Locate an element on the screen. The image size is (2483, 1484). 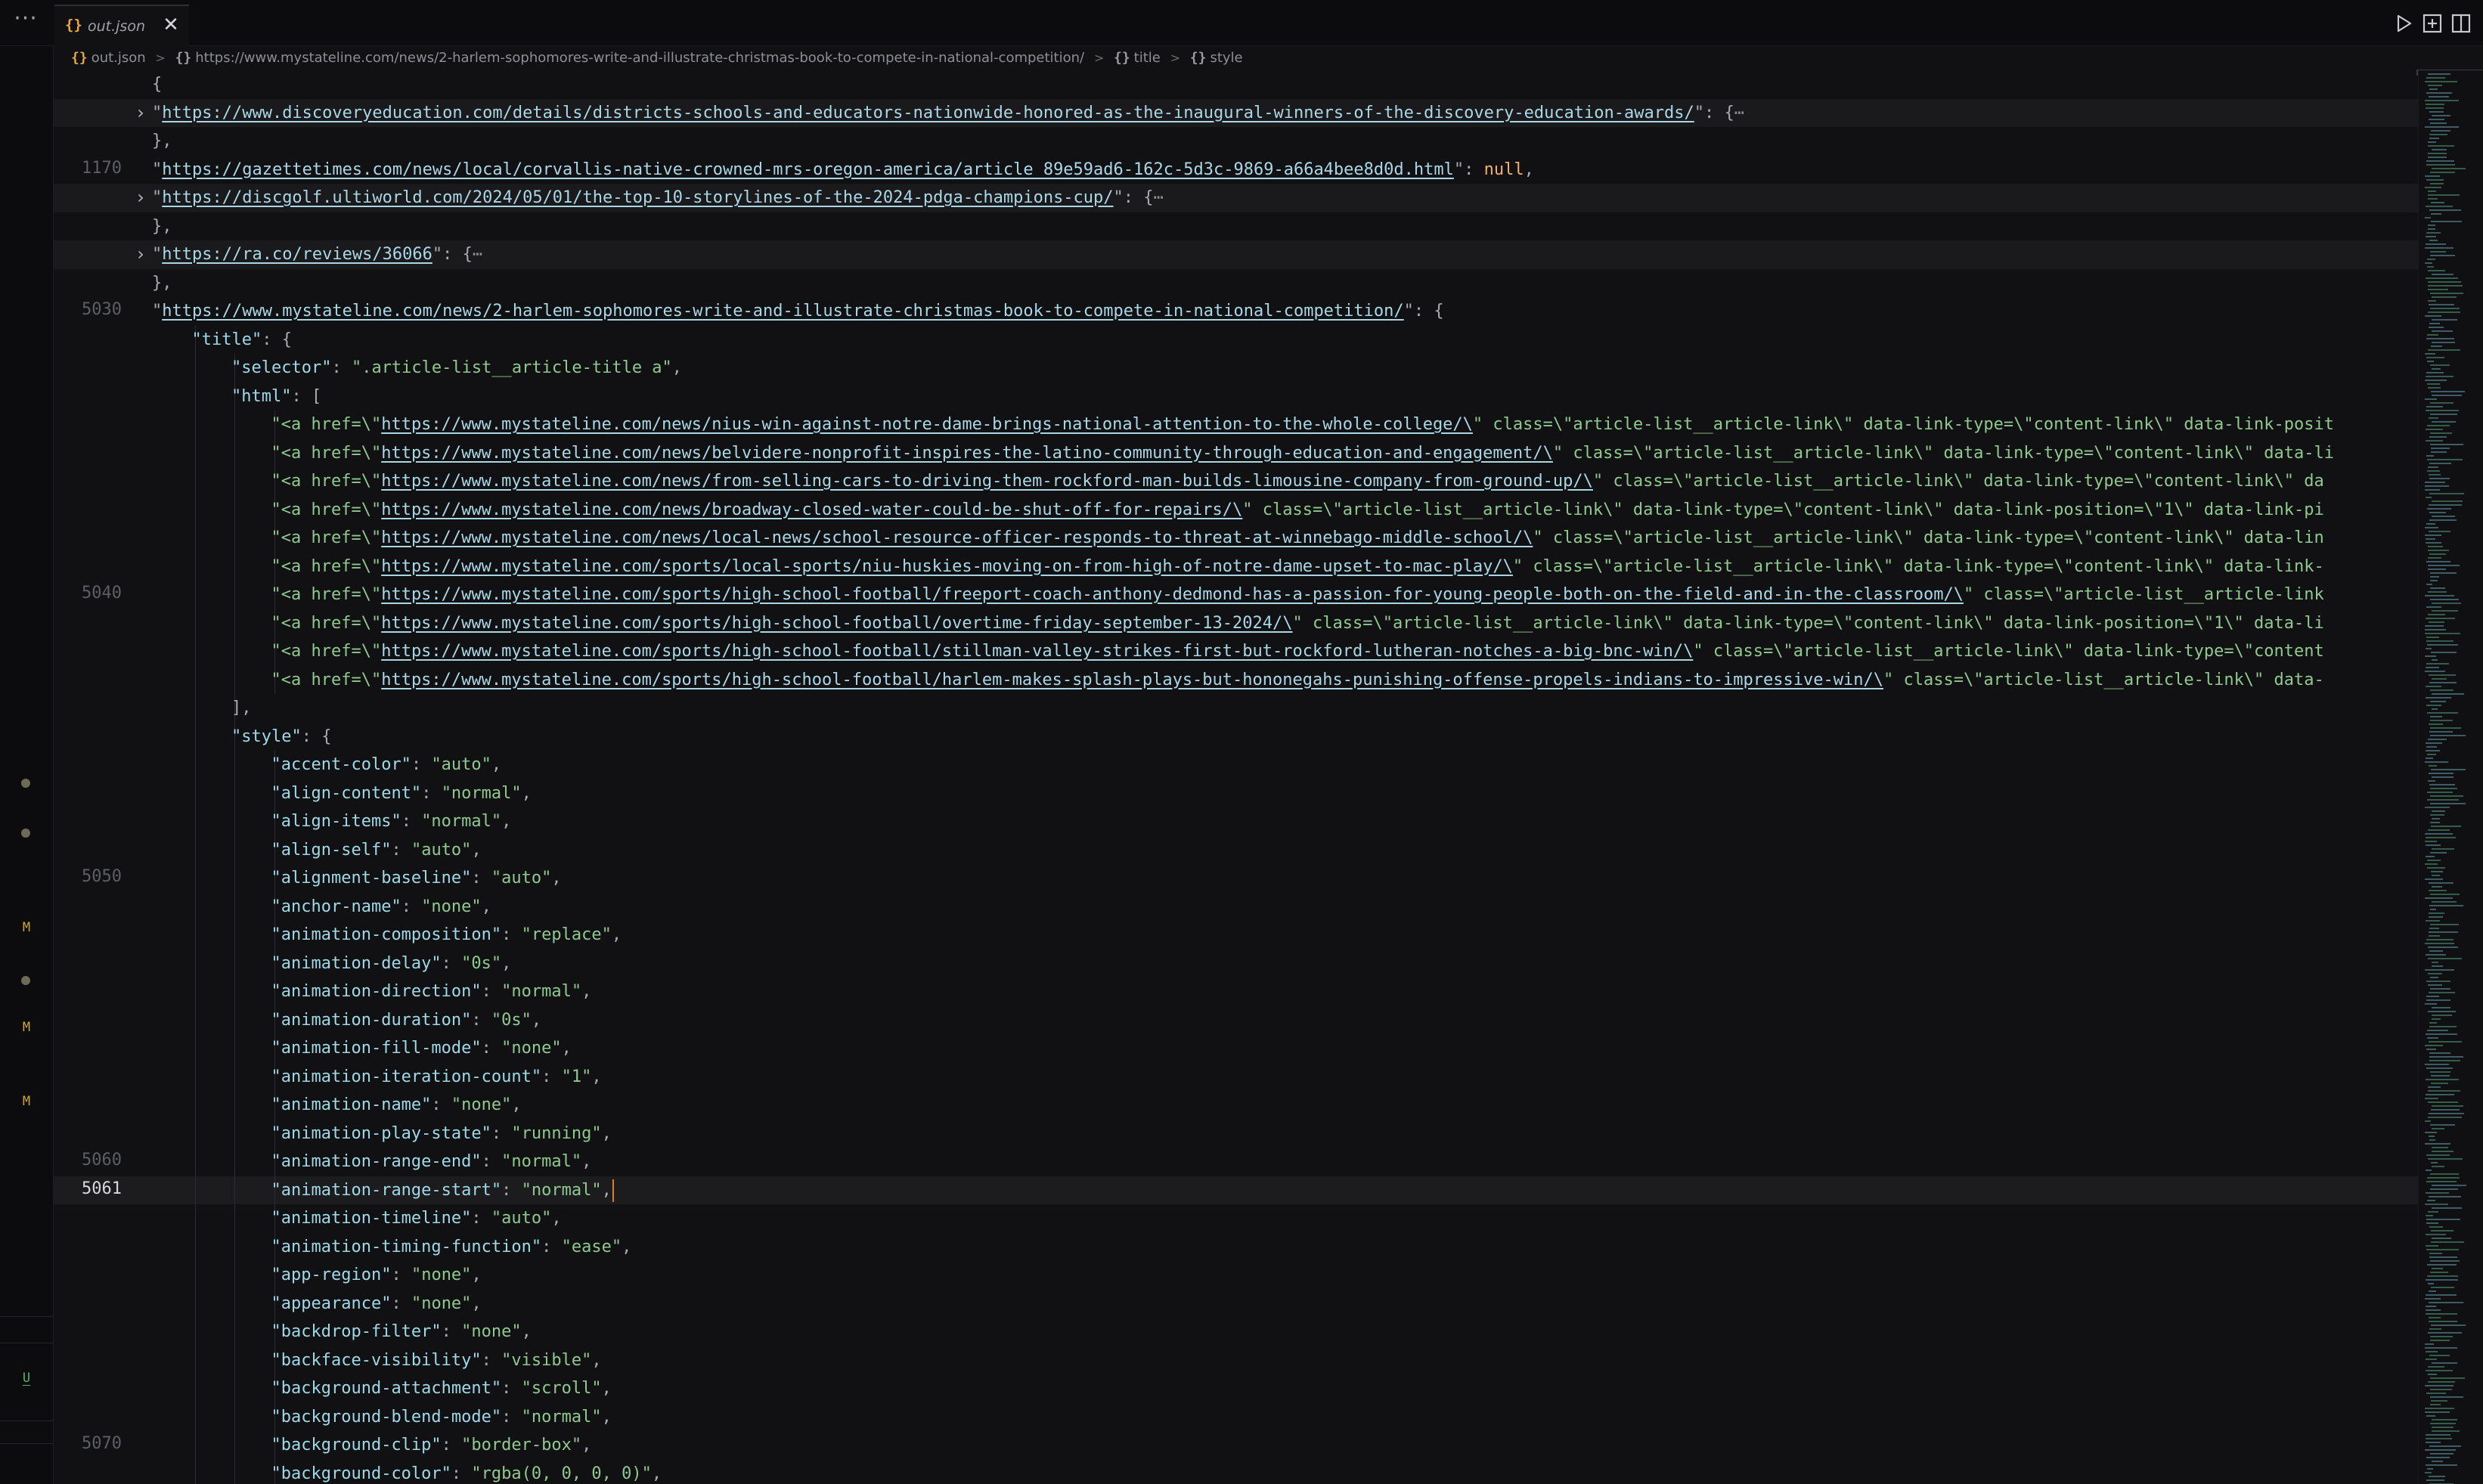
code-line: "background-blend-mode": "normal", is located at coordinates (1237, 1416).